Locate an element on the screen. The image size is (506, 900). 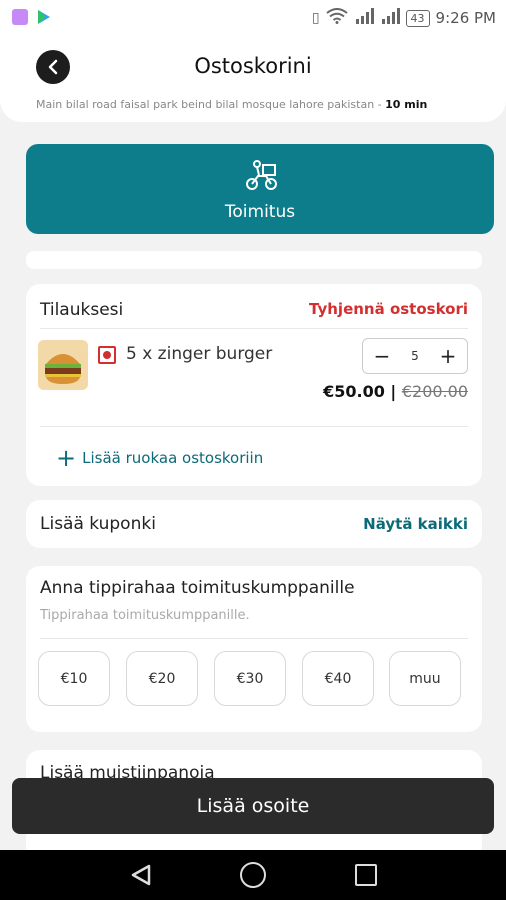
play-store-icon is located at coordinates (44, 19).